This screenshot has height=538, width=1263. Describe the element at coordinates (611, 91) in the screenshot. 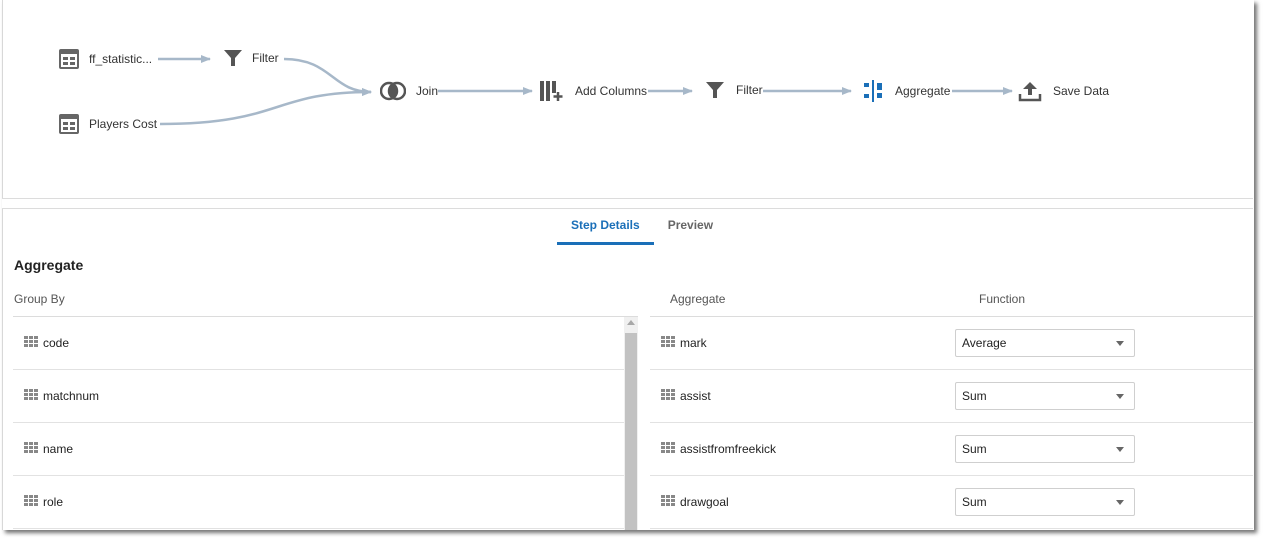

I see `flow-node-label: Add Columns` at that location.